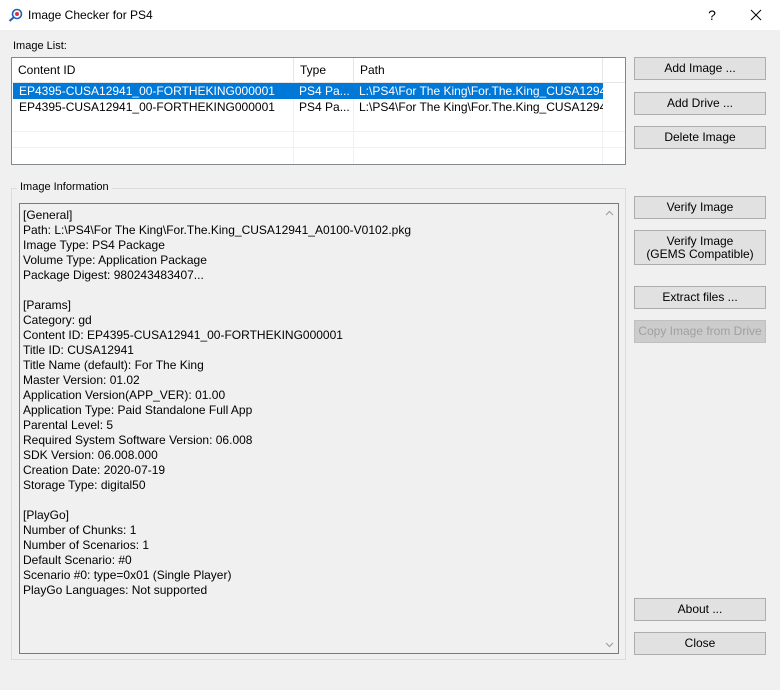 The height and width of the screenshot is (690, 780). Describe the element at coordinates (324, 70) in the screenshot. I see `column-header-type: Type` at that location.